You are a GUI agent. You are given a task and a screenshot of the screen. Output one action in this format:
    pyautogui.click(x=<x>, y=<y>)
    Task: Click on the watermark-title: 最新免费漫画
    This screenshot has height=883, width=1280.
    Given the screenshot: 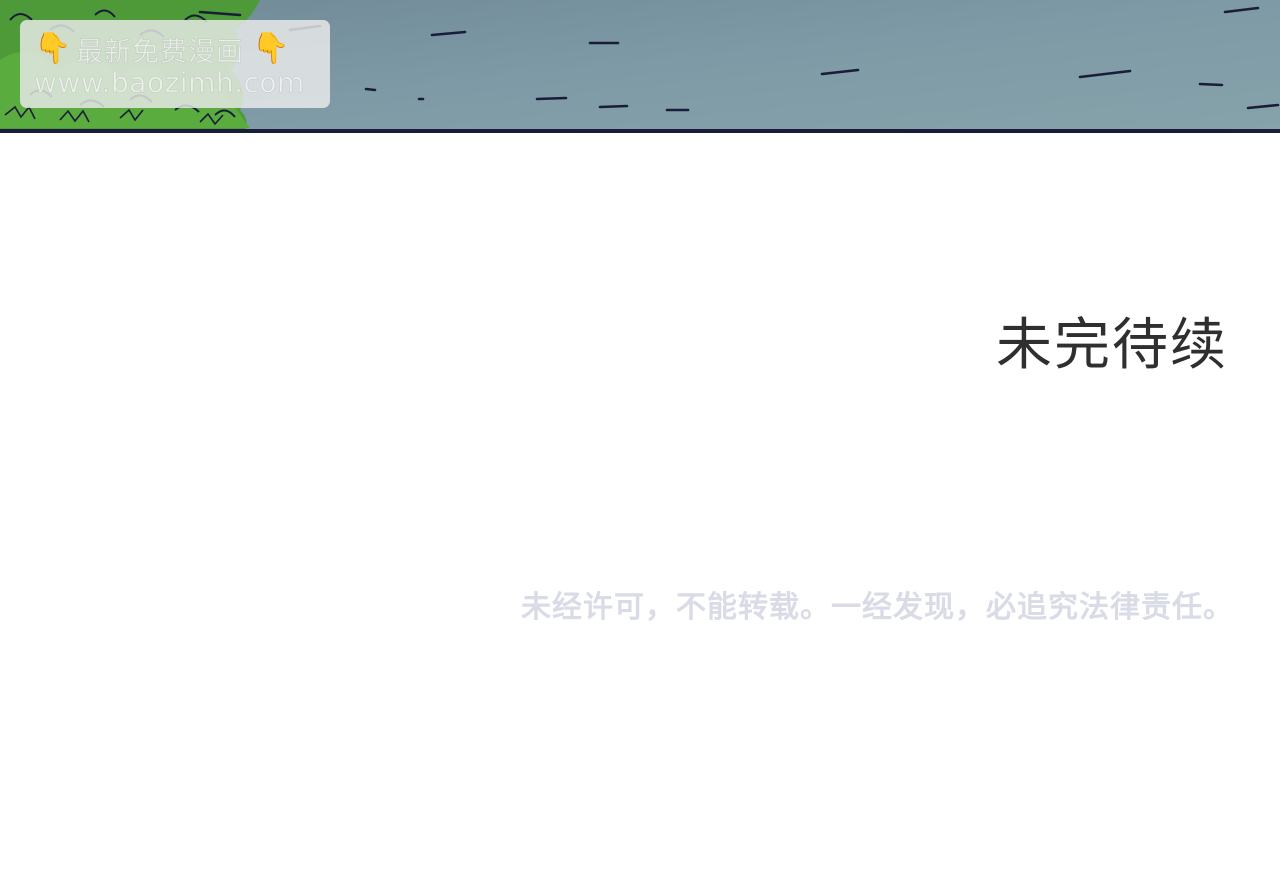 What is the action you would take?
    pyautogui.click(x=160, y=52)
    